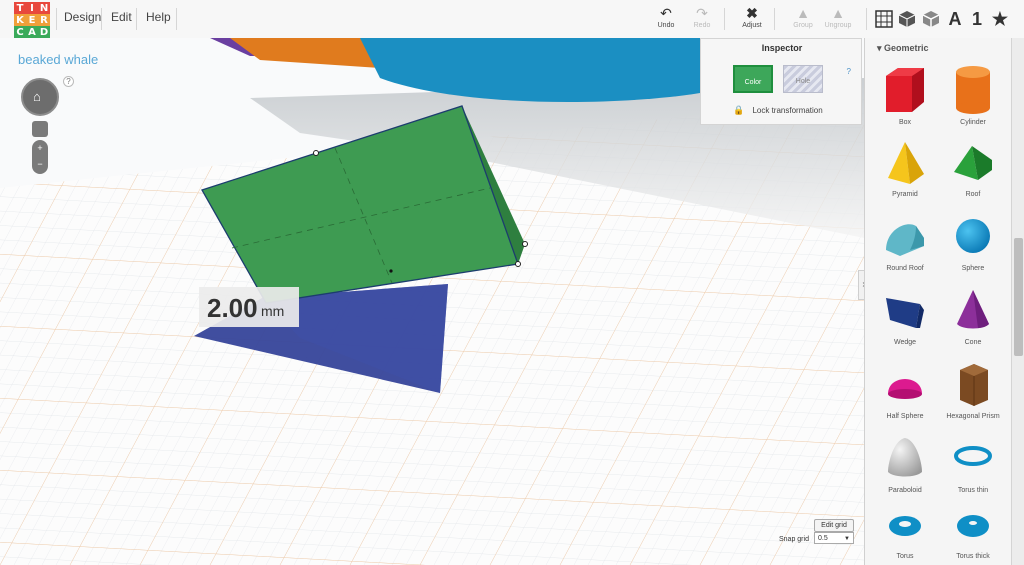 This screenshot has width=1024, height=565. I want to click on edit-grid-button: Edit grid, so click(834, 525).